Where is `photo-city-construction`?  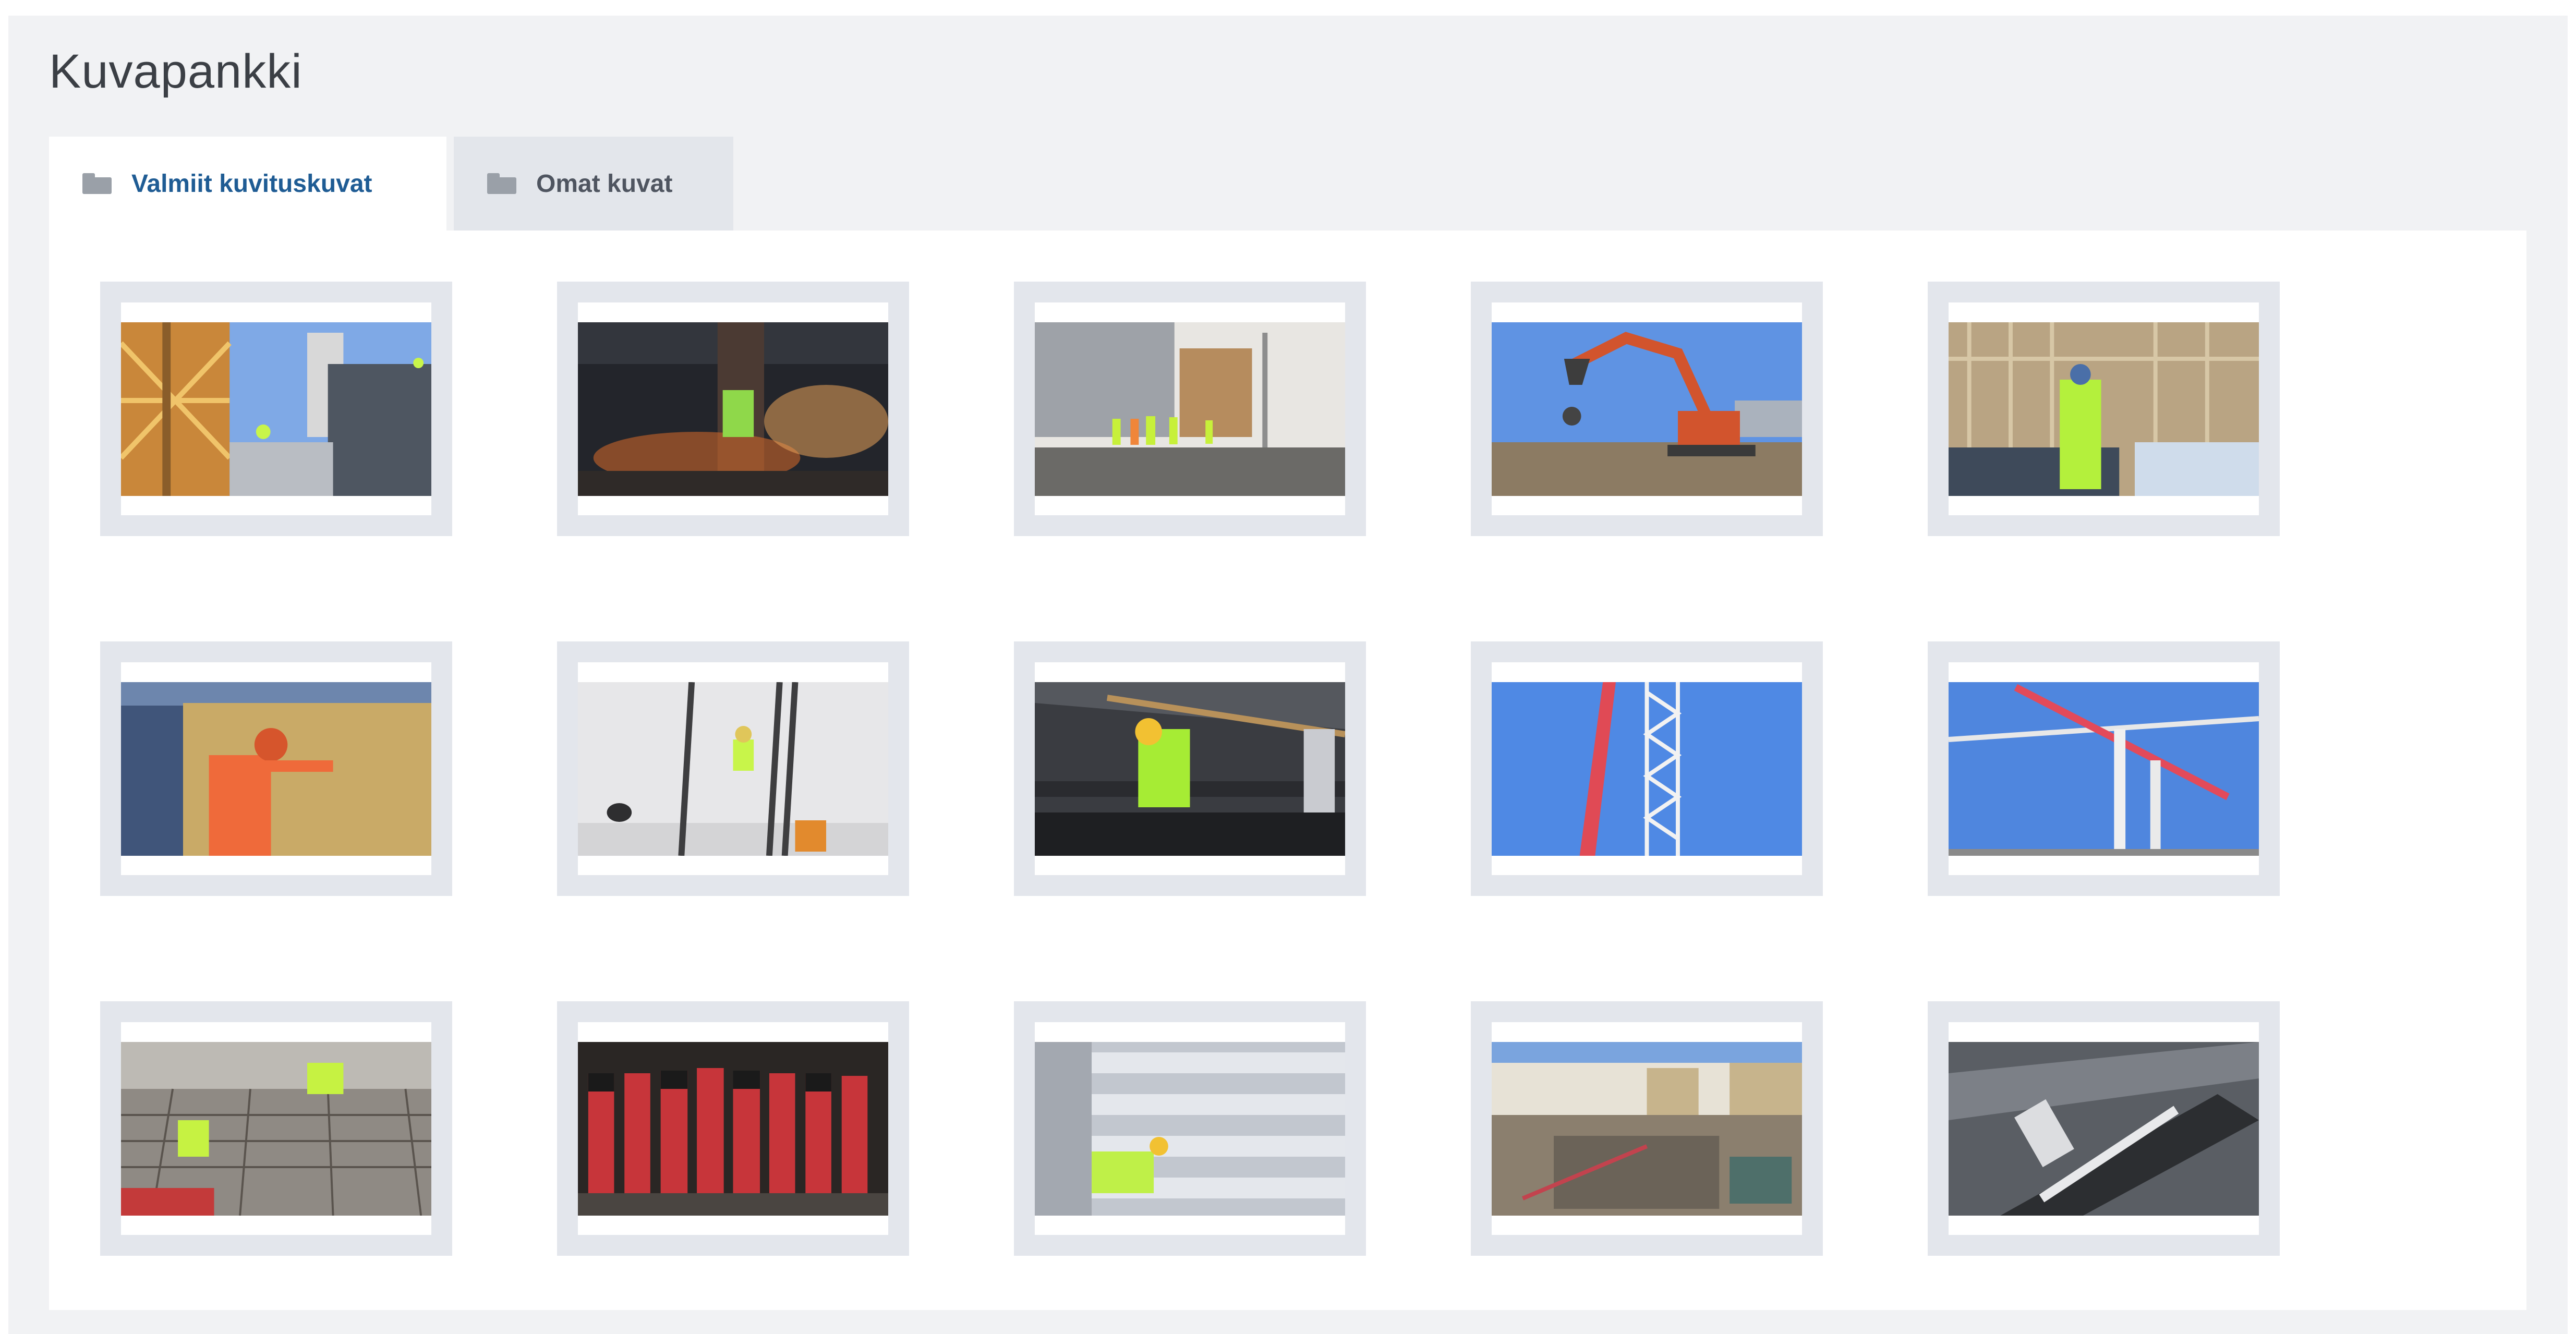 photo-city-construction is located at coordinates (1647, 1128).